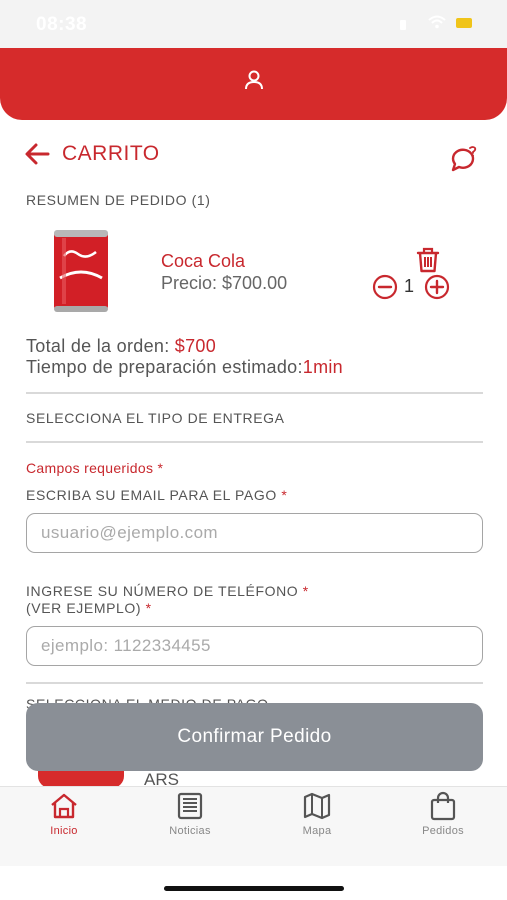 This screenshot has width=507, height=900. Describe the element at coordinates (164, 367) in the screenshot. I see `prep-time-label: Tiempo de preparación estimado:` at that location.